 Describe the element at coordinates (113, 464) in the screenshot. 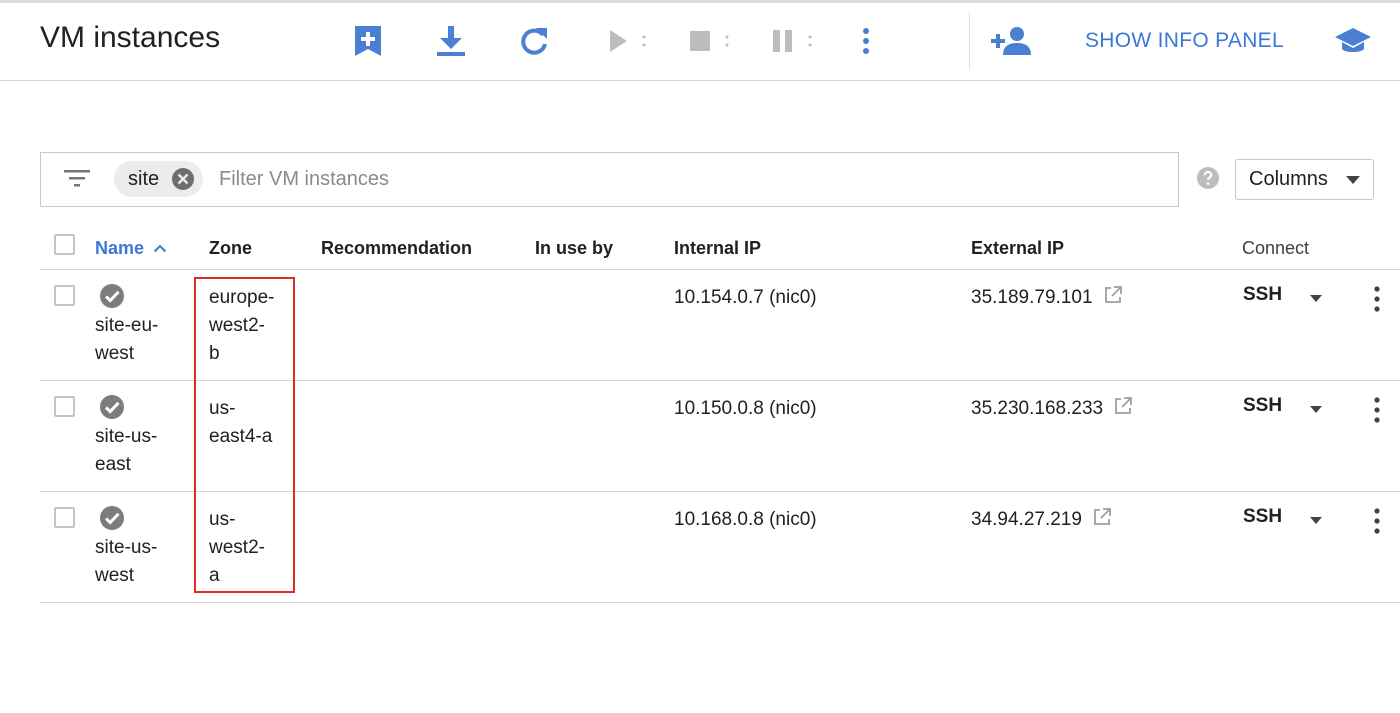

I see `instance-name-line: east` at that location.